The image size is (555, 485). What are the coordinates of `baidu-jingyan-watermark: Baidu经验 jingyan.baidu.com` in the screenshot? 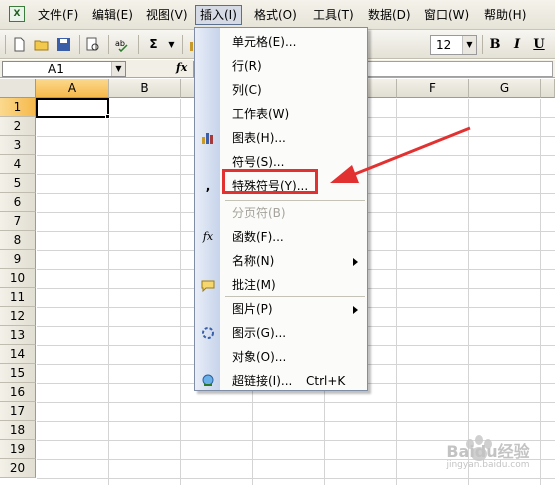 It's located at (488, 455).